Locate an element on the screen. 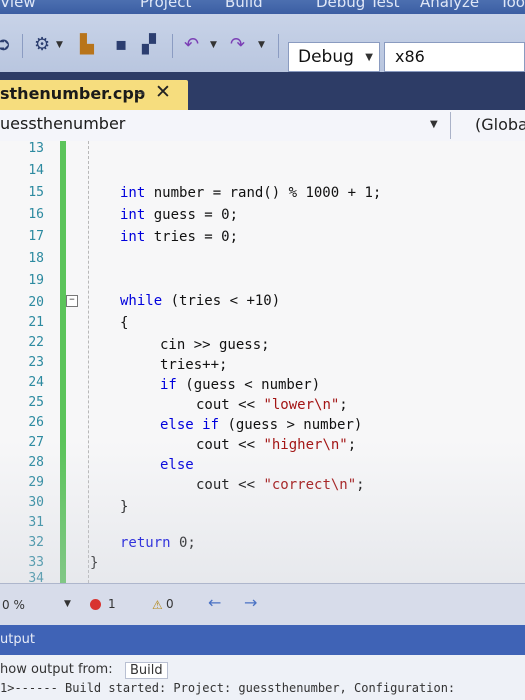 The image size is (525, 700). code-text: guess = 0; is located at coordinates (192, 215).